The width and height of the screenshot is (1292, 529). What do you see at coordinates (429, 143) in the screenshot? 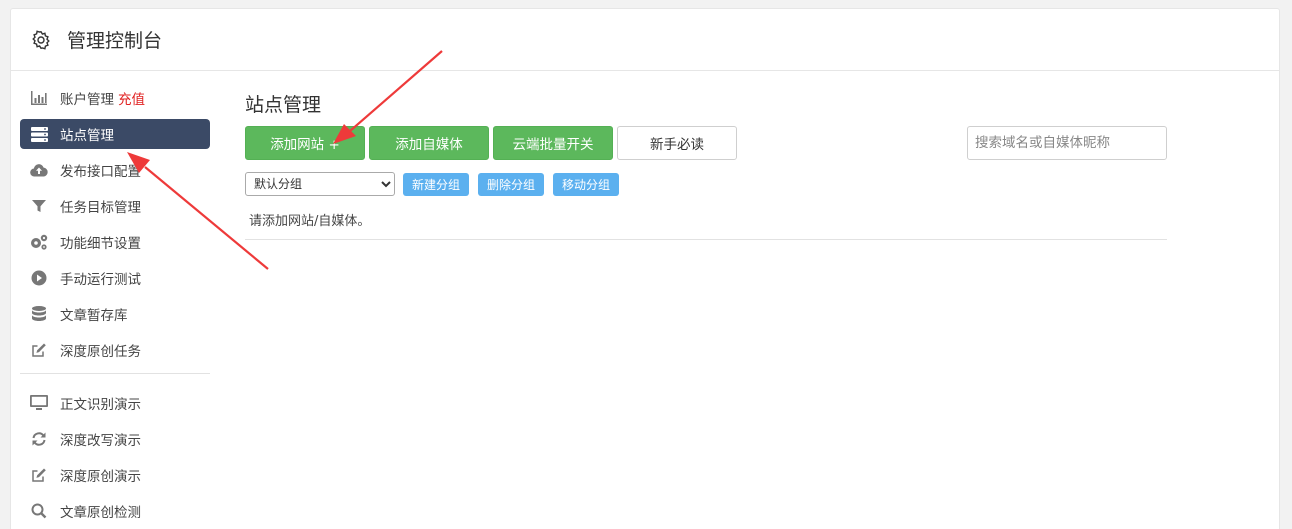
I see `add-media-button: 添加自媒体` at bounding box center [429, 143].